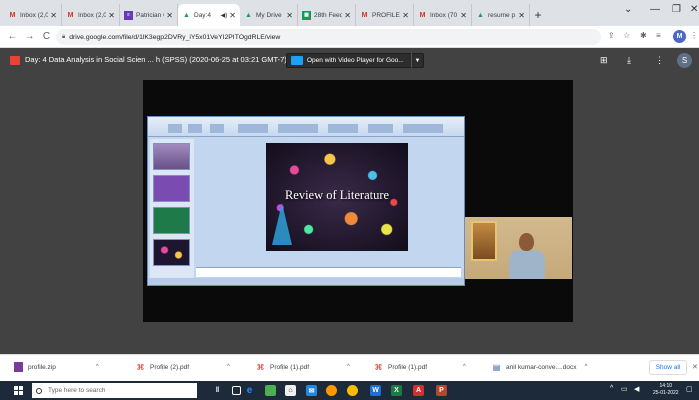  I want to click on word-icon: ▤, so click(496, 367).